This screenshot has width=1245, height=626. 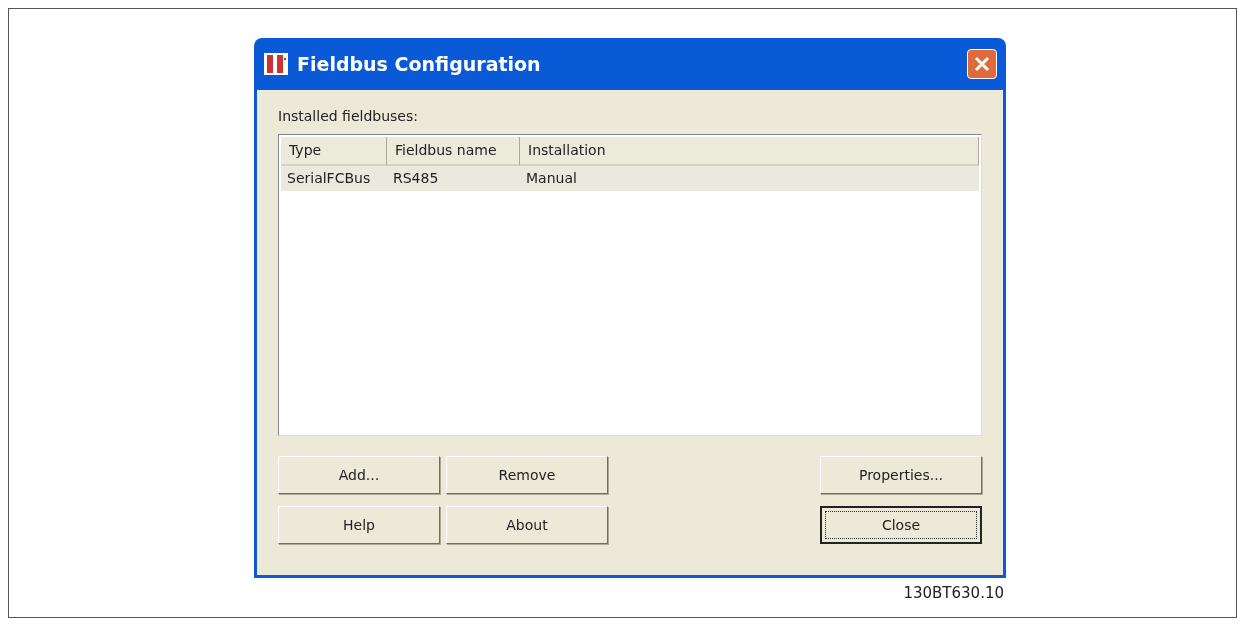 I want to click on table-row: SerialFCBus RS485 Manual, so click(x=630, y=178).